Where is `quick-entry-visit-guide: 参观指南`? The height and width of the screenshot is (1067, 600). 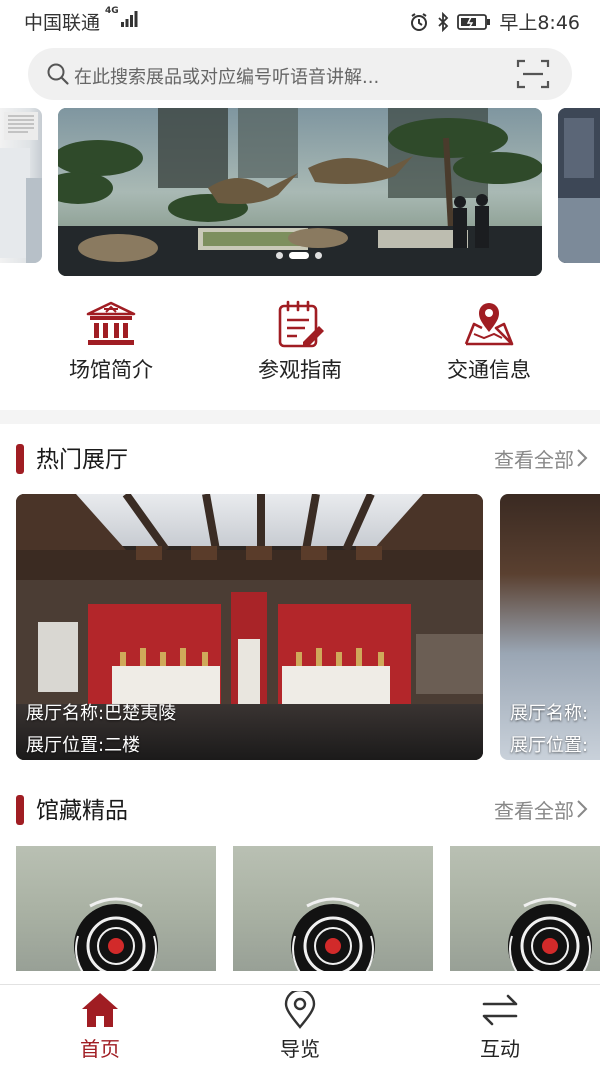
quick-entry-visit-guide: 参观指南 is located at coordinates (300, 340).